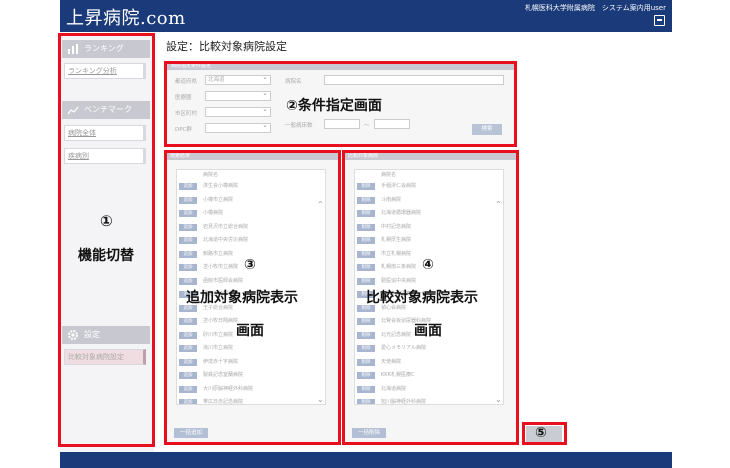 Image resolution: width=730 pixels, height=468 pixels. What do you see at coordinates (428, 265) in the screenshot?
I see `callout-4-number: ④` at bounding box center [428, 265].